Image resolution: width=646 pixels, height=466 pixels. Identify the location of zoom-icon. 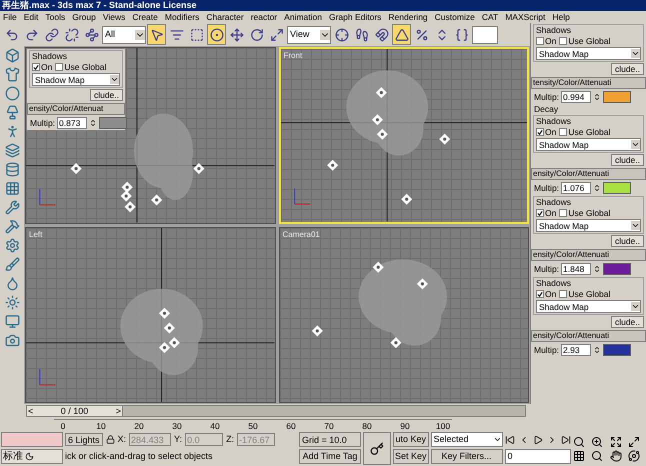
(578, 442).